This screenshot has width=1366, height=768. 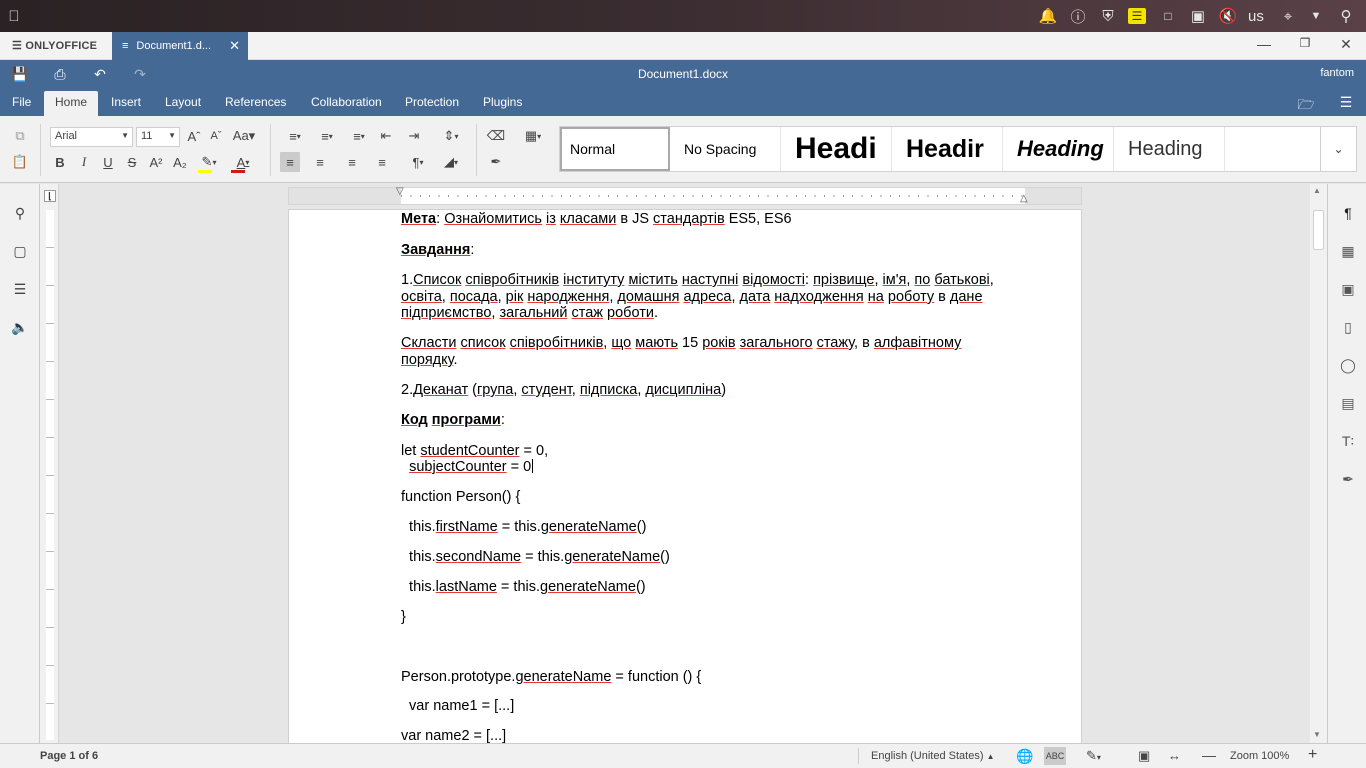 I want to click on doc-line: порядку., so click(x=429, y=360).